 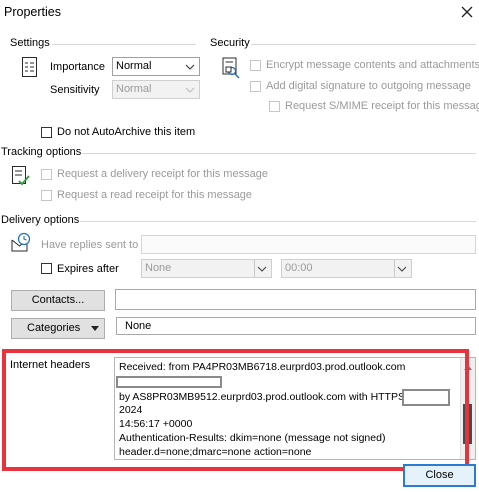 What do you see at coordinates (126, 132) in the screenshot?
I see `autoarchive-label: Do not AutoArchive this item` at bounding box center [126, 132].